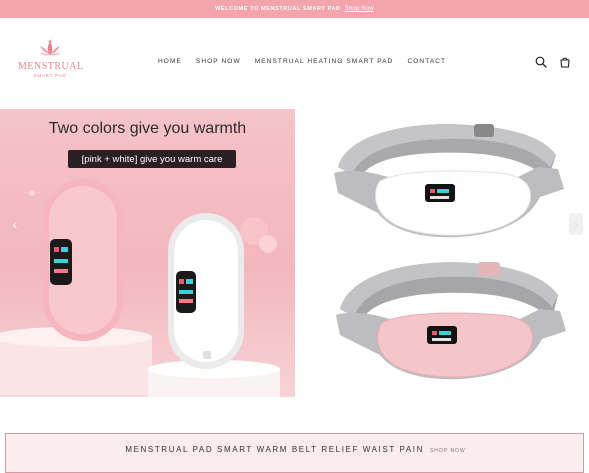  I want to click on announcement-bar: WELCOME TO MENSTRUAL SMART PAD Shop Now, so click(294, 9).